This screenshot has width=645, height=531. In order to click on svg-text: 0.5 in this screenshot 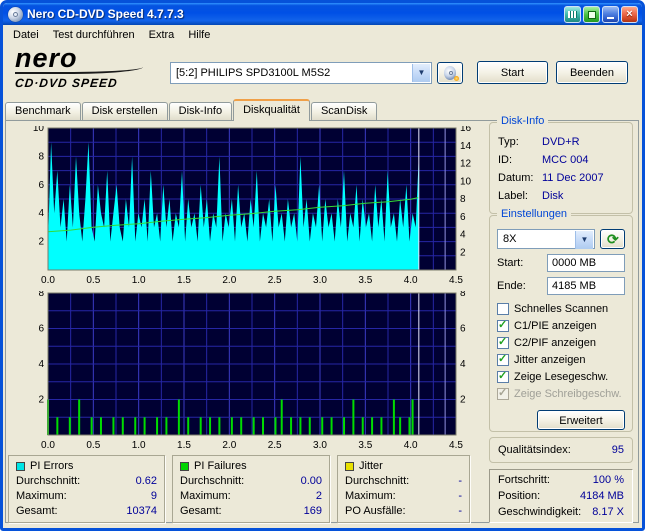, I will do `click(93, 445)`.